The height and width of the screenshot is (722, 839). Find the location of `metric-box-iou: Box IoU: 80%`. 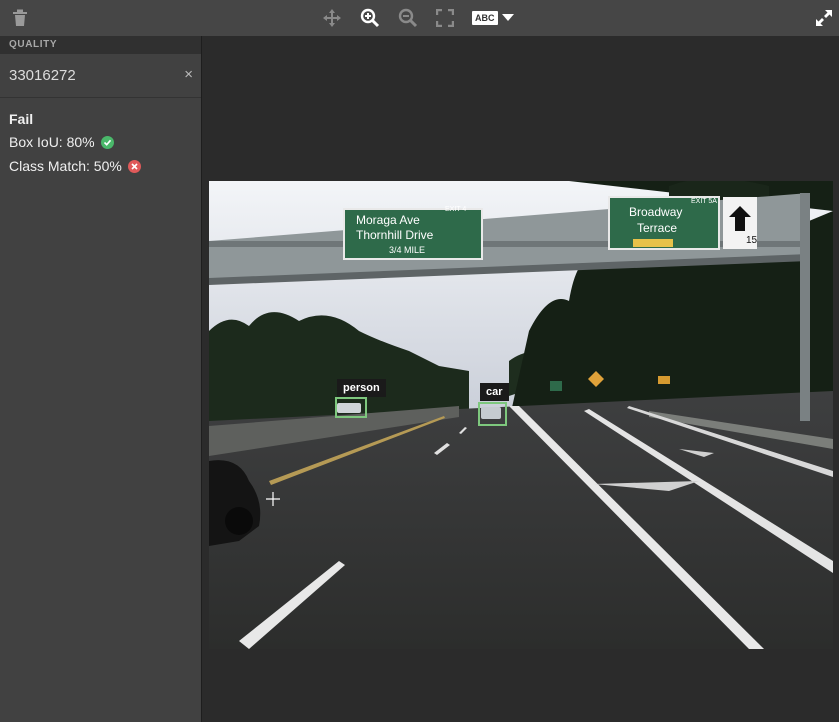

metric-box-iou: Box IoU: 80% is located at coordinates (105, 142).